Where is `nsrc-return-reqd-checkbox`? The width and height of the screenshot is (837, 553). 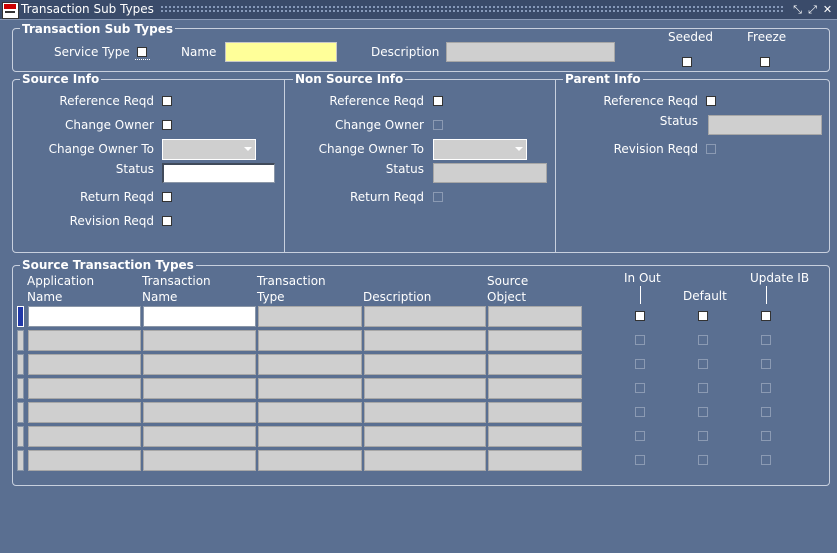 nsrc-return-reqd-checkbox is located at coordinates (438, 197).